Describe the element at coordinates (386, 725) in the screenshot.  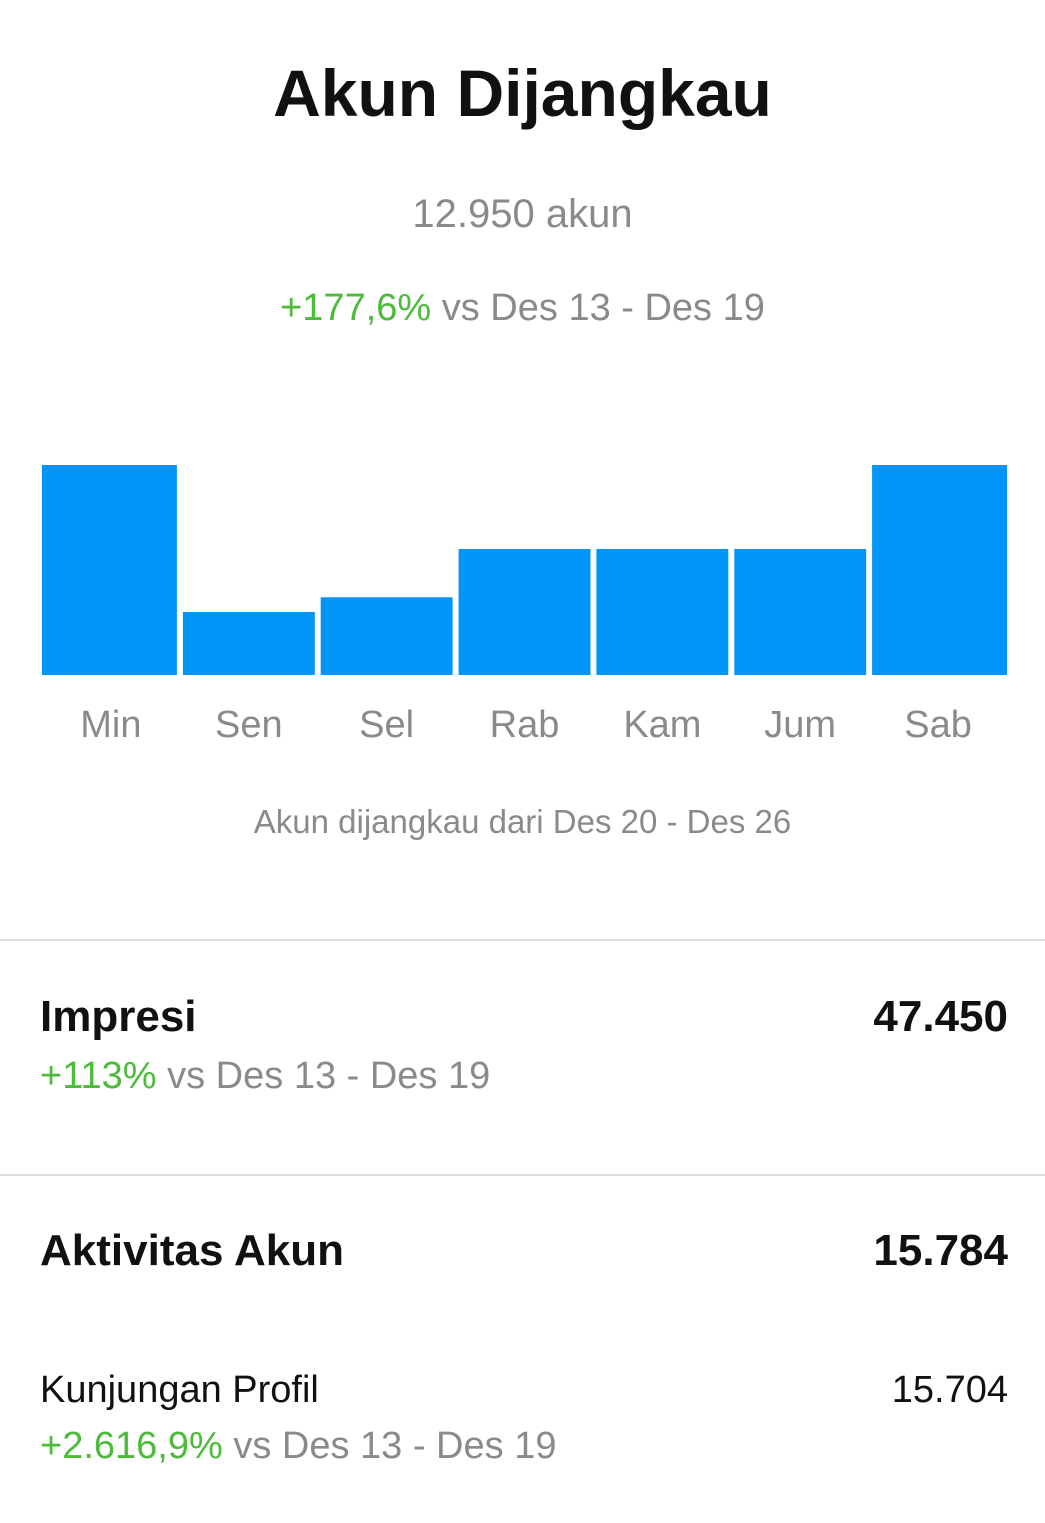
I see `x-tick-label: Sel` at that location.